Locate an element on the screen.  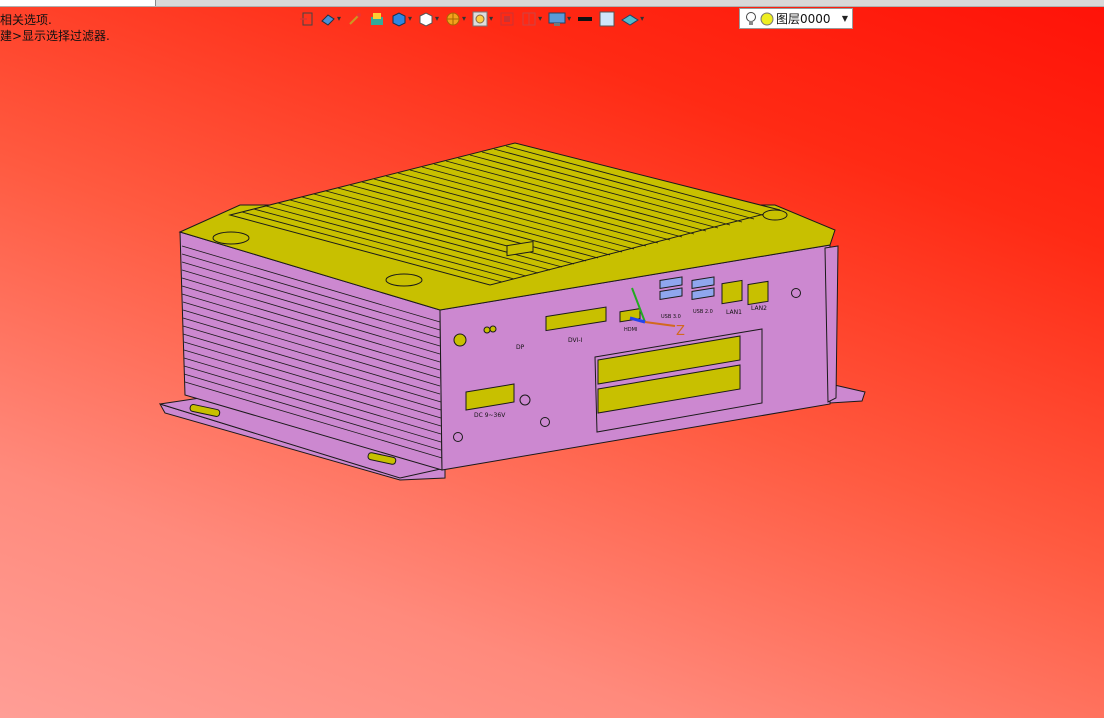
lan2-label: LAN2 is located at coordinates (759, 308).